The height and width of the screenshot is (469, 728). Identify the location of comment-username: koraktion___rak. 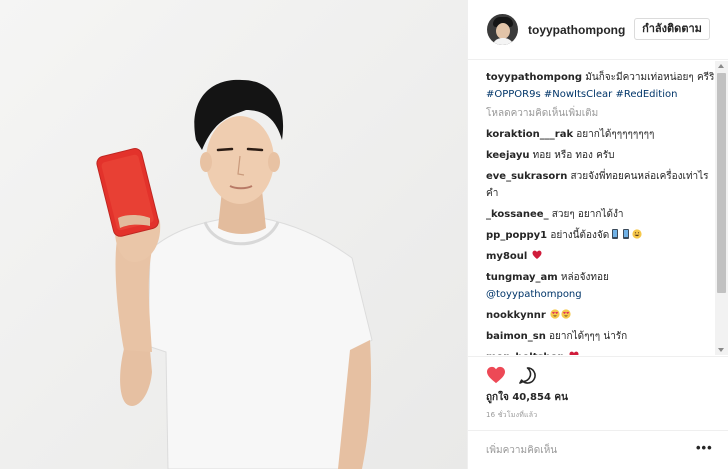
(529, 134).